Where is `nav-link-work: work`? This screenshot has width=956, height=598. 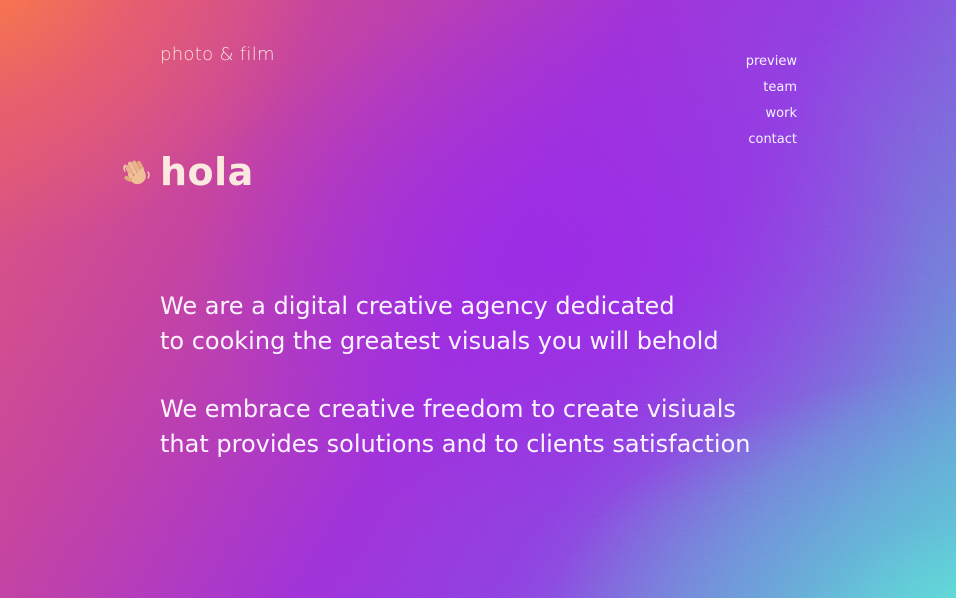 nav-link-work: work is located at coordinates (781, 114).